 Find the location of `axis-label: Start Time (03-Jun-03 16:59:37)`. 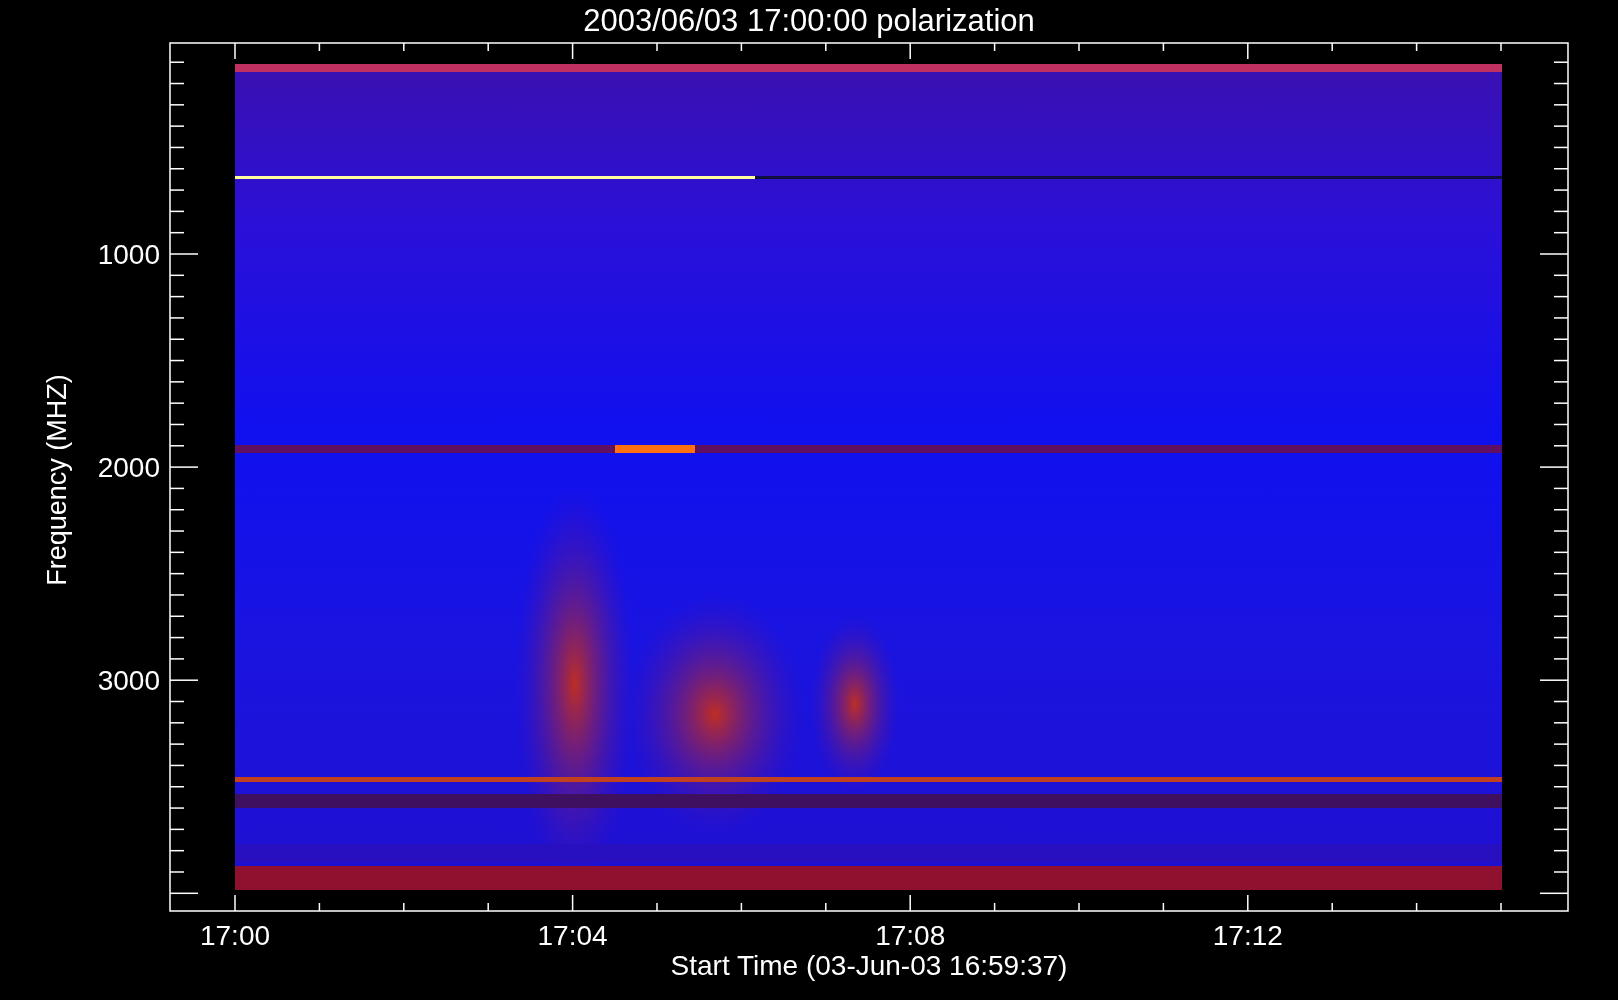

axis-label: Start Time (03-Jun-03 16:59:37) is located at coordinates (869, 965).